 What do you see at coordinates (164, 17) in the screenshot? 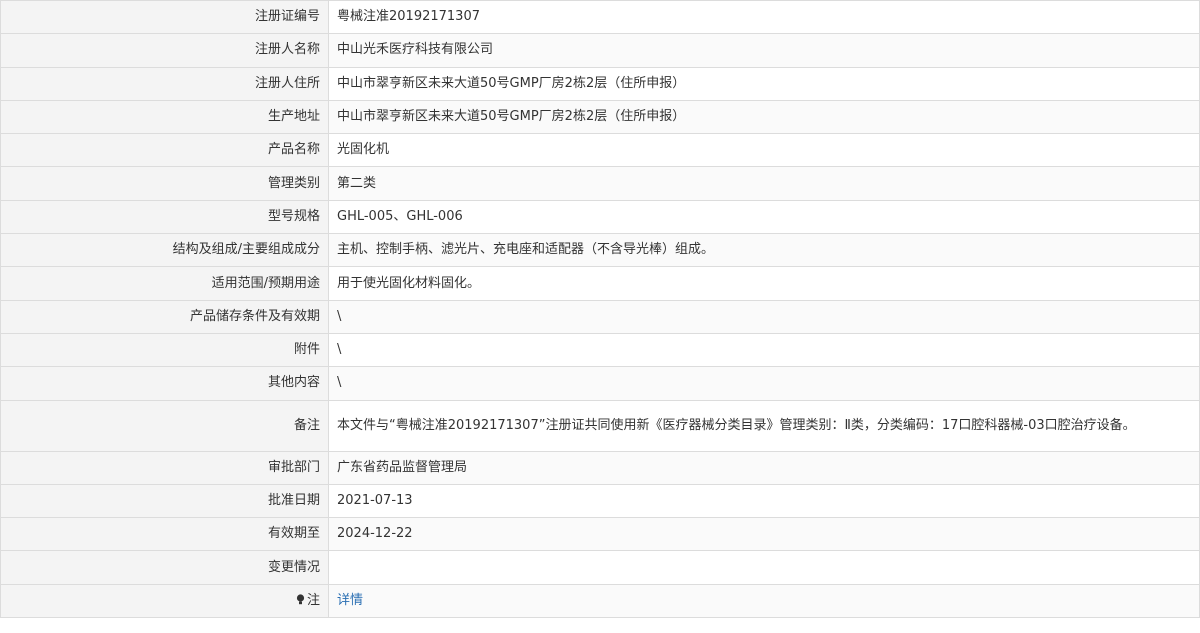
I see `label-registration-number: 注册证编号` at bounding box center [164, 17].